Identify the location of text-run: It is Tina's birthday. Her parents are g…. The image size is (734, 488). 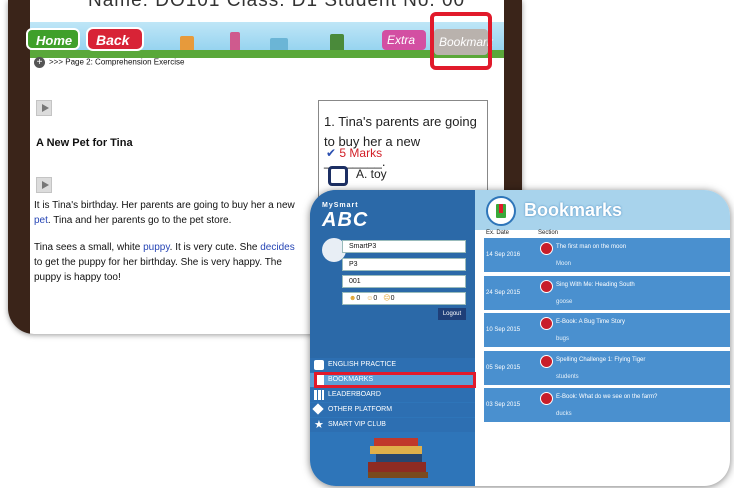
(164, 205).